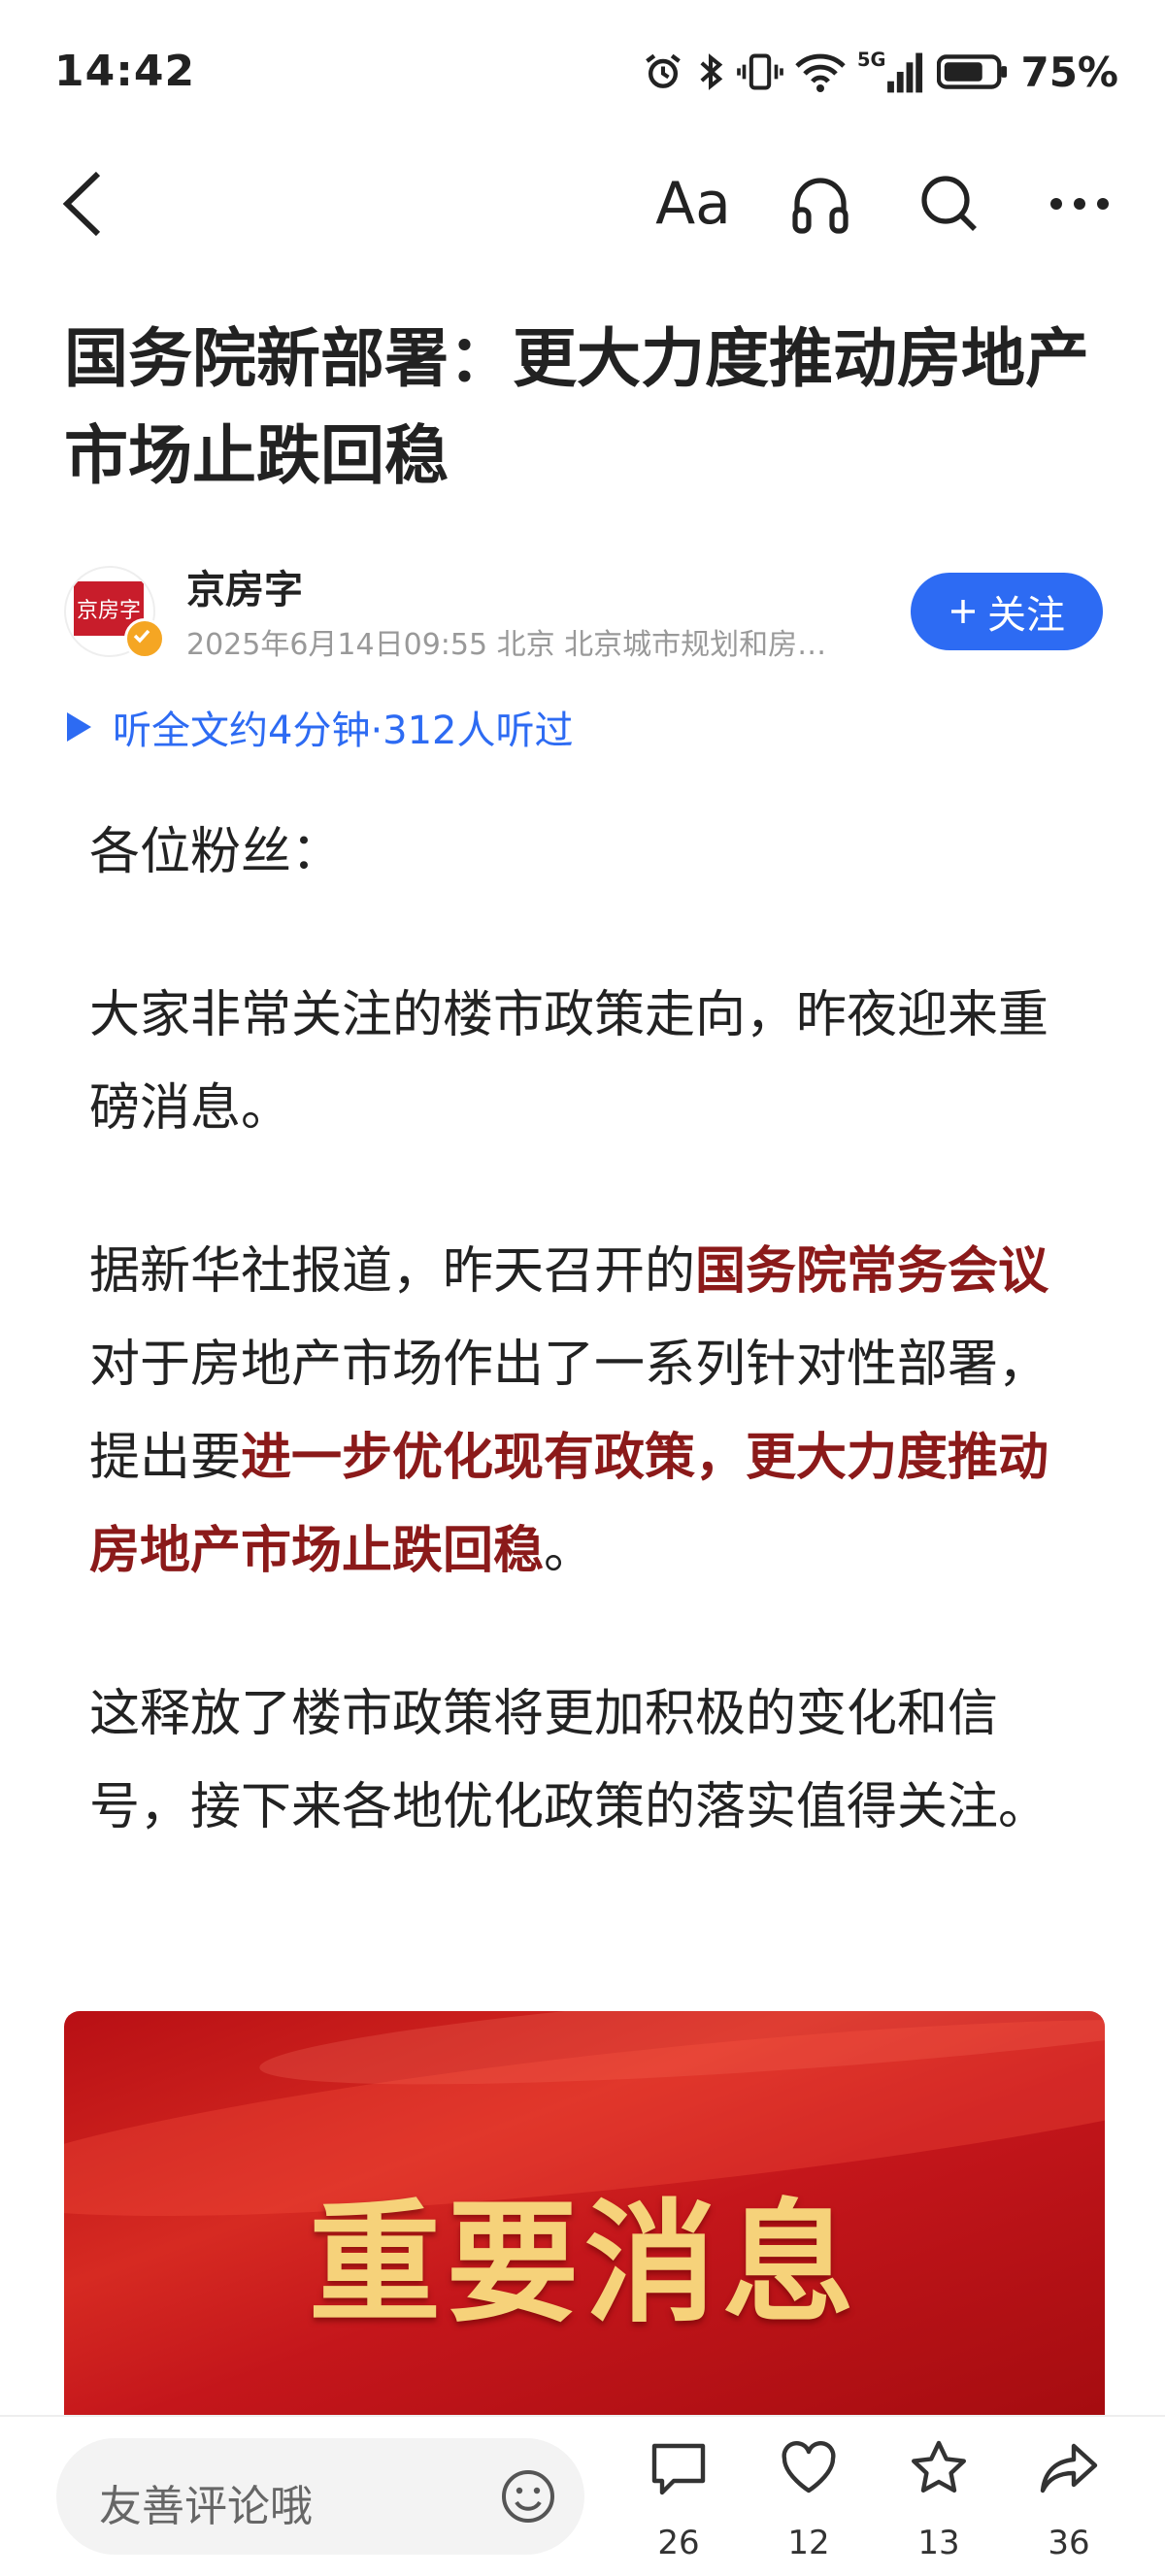  I want to click on cellular-5g-icon: 5G, so click(890, 71).